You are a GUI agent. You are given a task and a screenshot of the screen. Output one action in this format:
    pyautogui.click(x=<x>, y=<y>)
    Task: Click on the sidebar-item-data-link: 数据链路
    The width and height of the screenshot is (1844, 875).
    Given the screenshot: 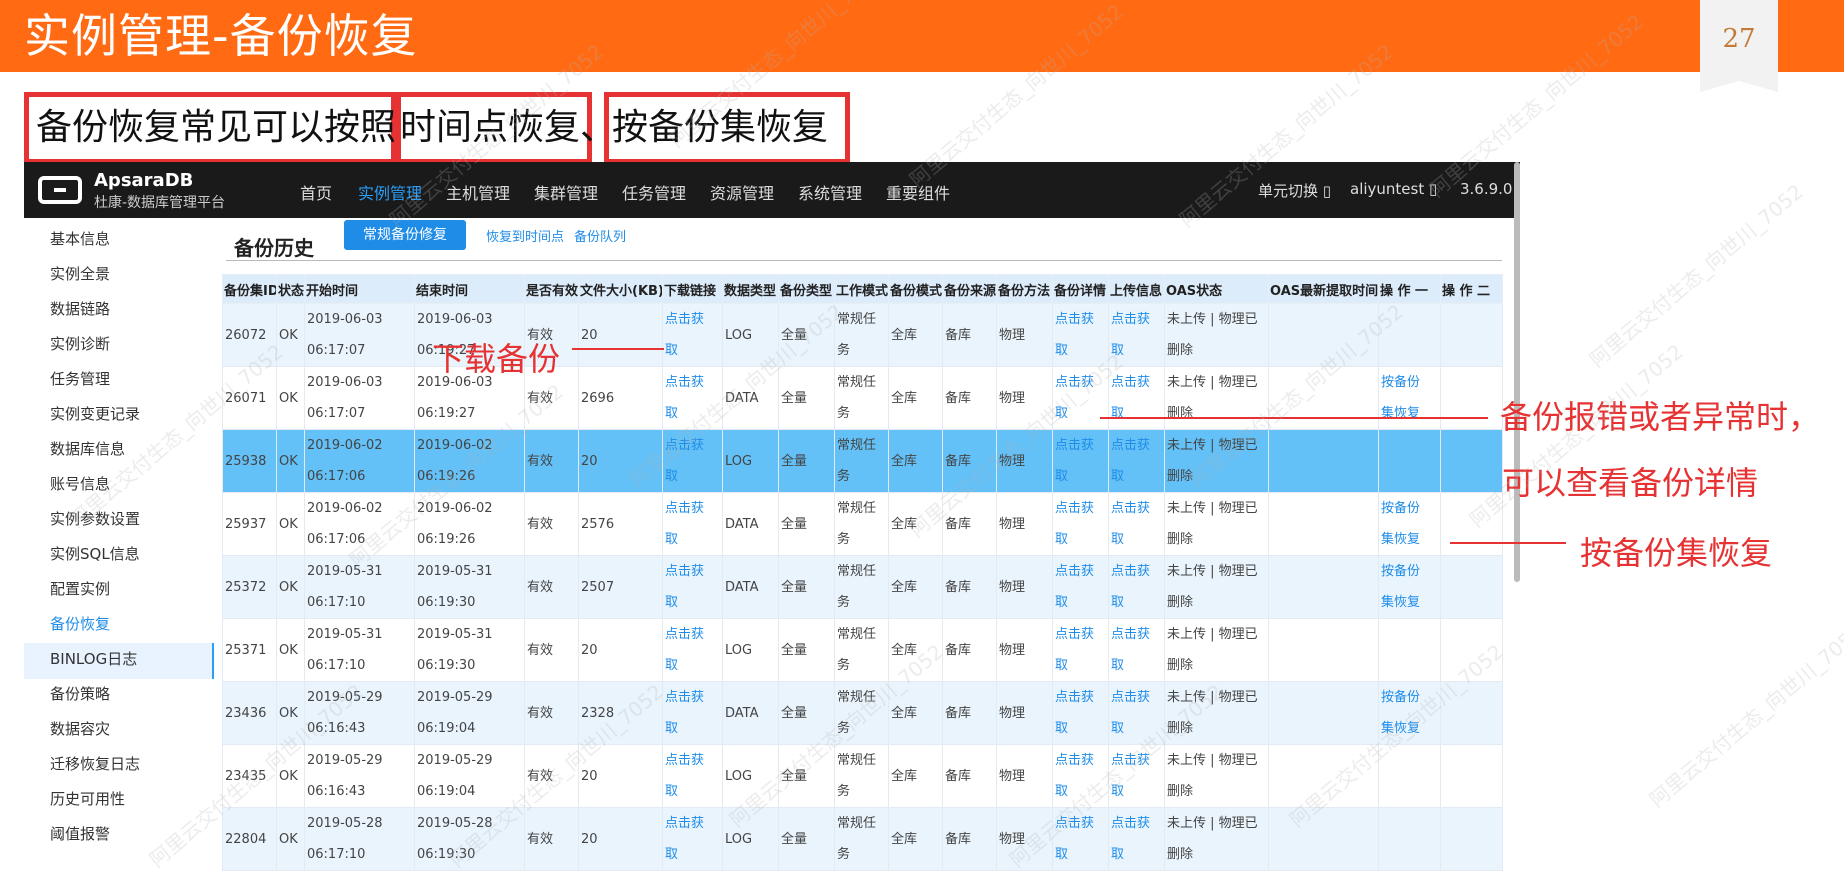 What is the action you would take?
    pyautogui.click(x=80, y=308)
    